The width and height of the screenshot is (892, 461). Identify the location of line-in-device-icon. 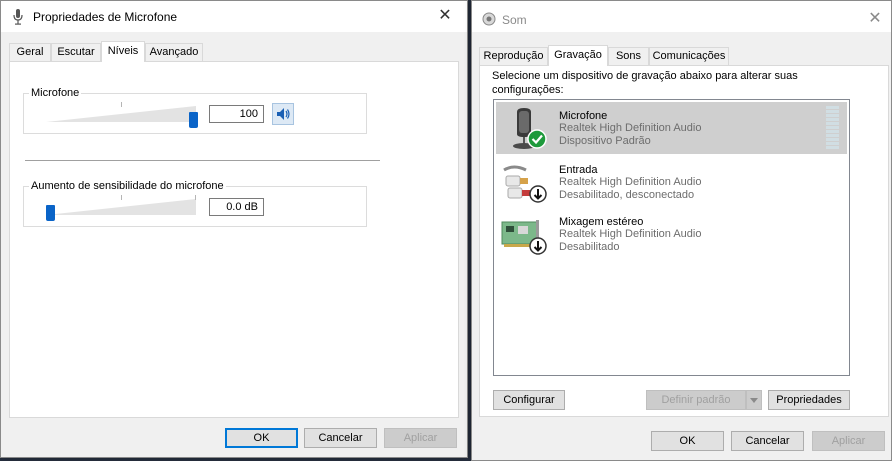
(525, 184).